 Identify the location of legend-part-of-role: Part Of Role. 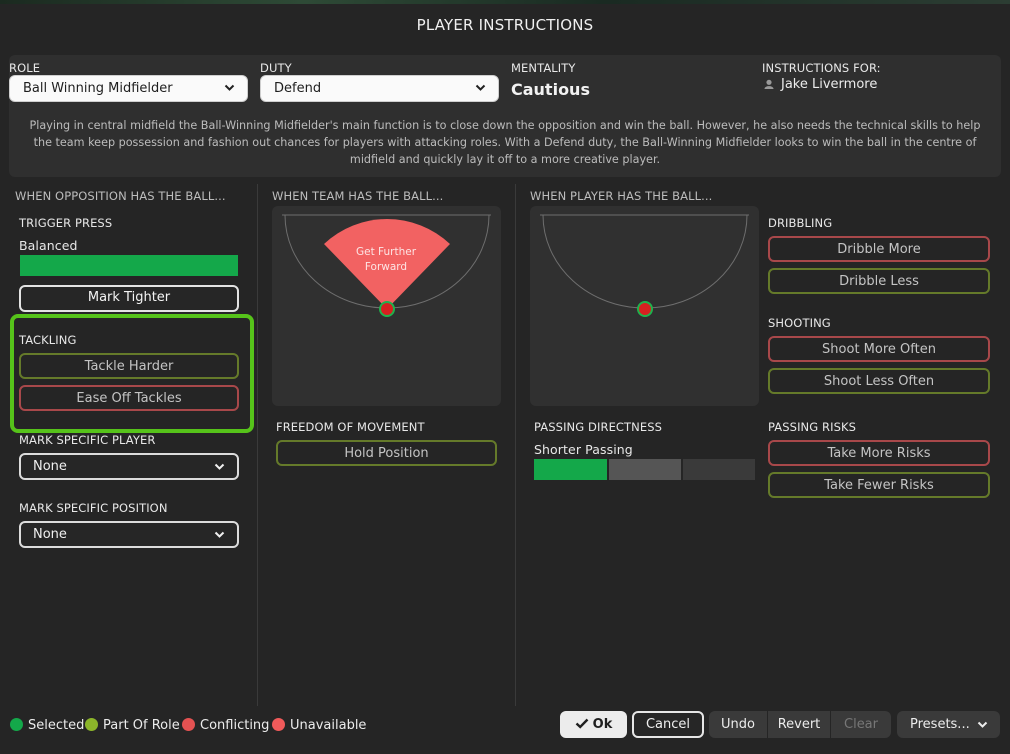
(132, 725).